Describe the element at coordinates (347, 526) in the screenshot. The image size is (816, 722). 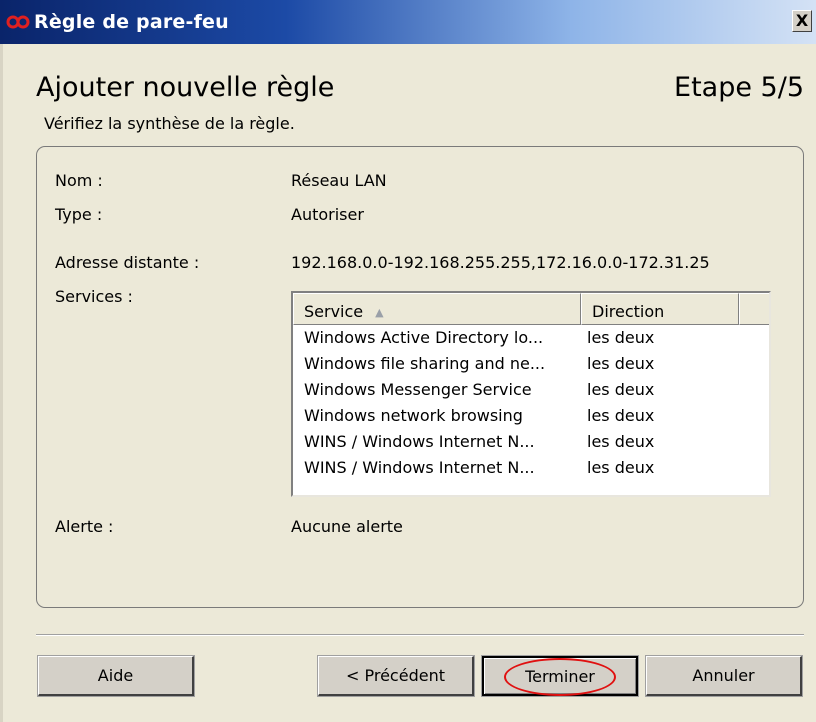
I see `alert-value: Aucune alerte` at that location.